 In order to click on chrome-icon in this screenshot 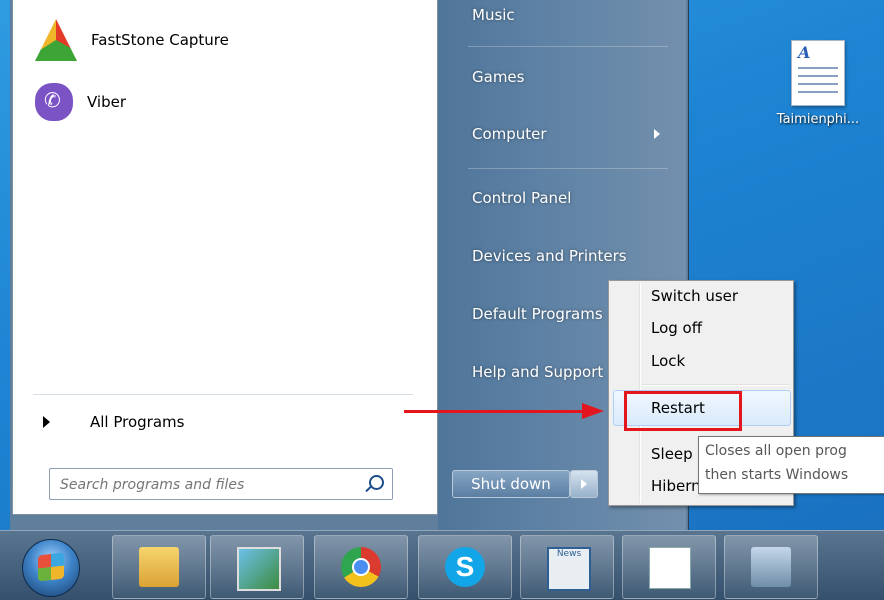, I will do `click(361, 567)`.